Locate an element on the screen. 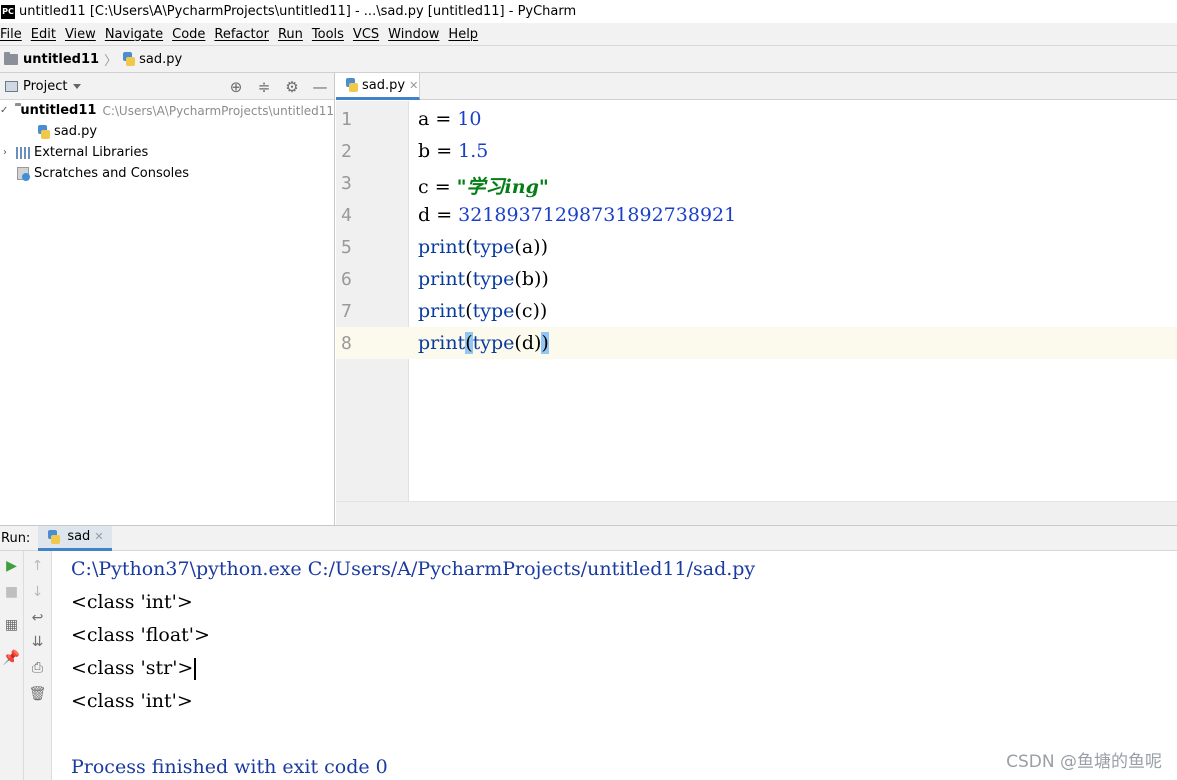  menu-edit: Edit is located at coordinates (43, 34).